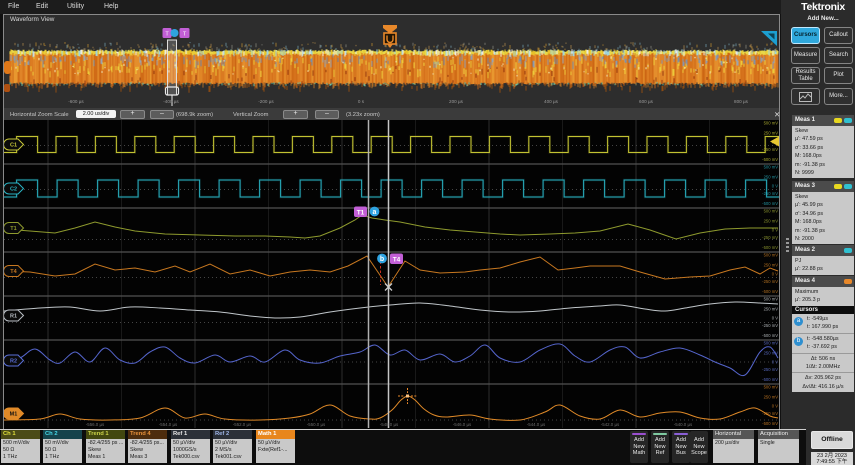  Describe the element at coordinates (375, 212) in the screenshot. I see `svg-text: a` at that location.